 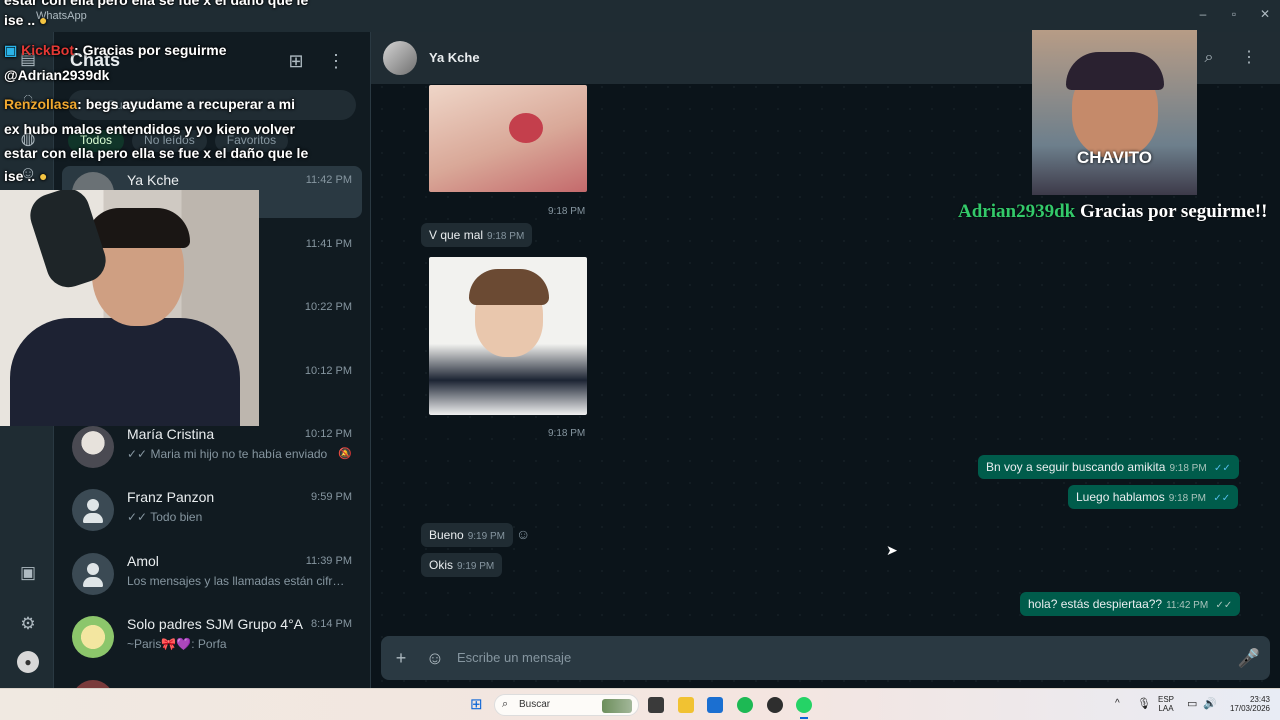 What do you see at coordinates (1209, 58) in the screenshot?
I see `search-icon: ⌕` at bounding box center [1209, 58].